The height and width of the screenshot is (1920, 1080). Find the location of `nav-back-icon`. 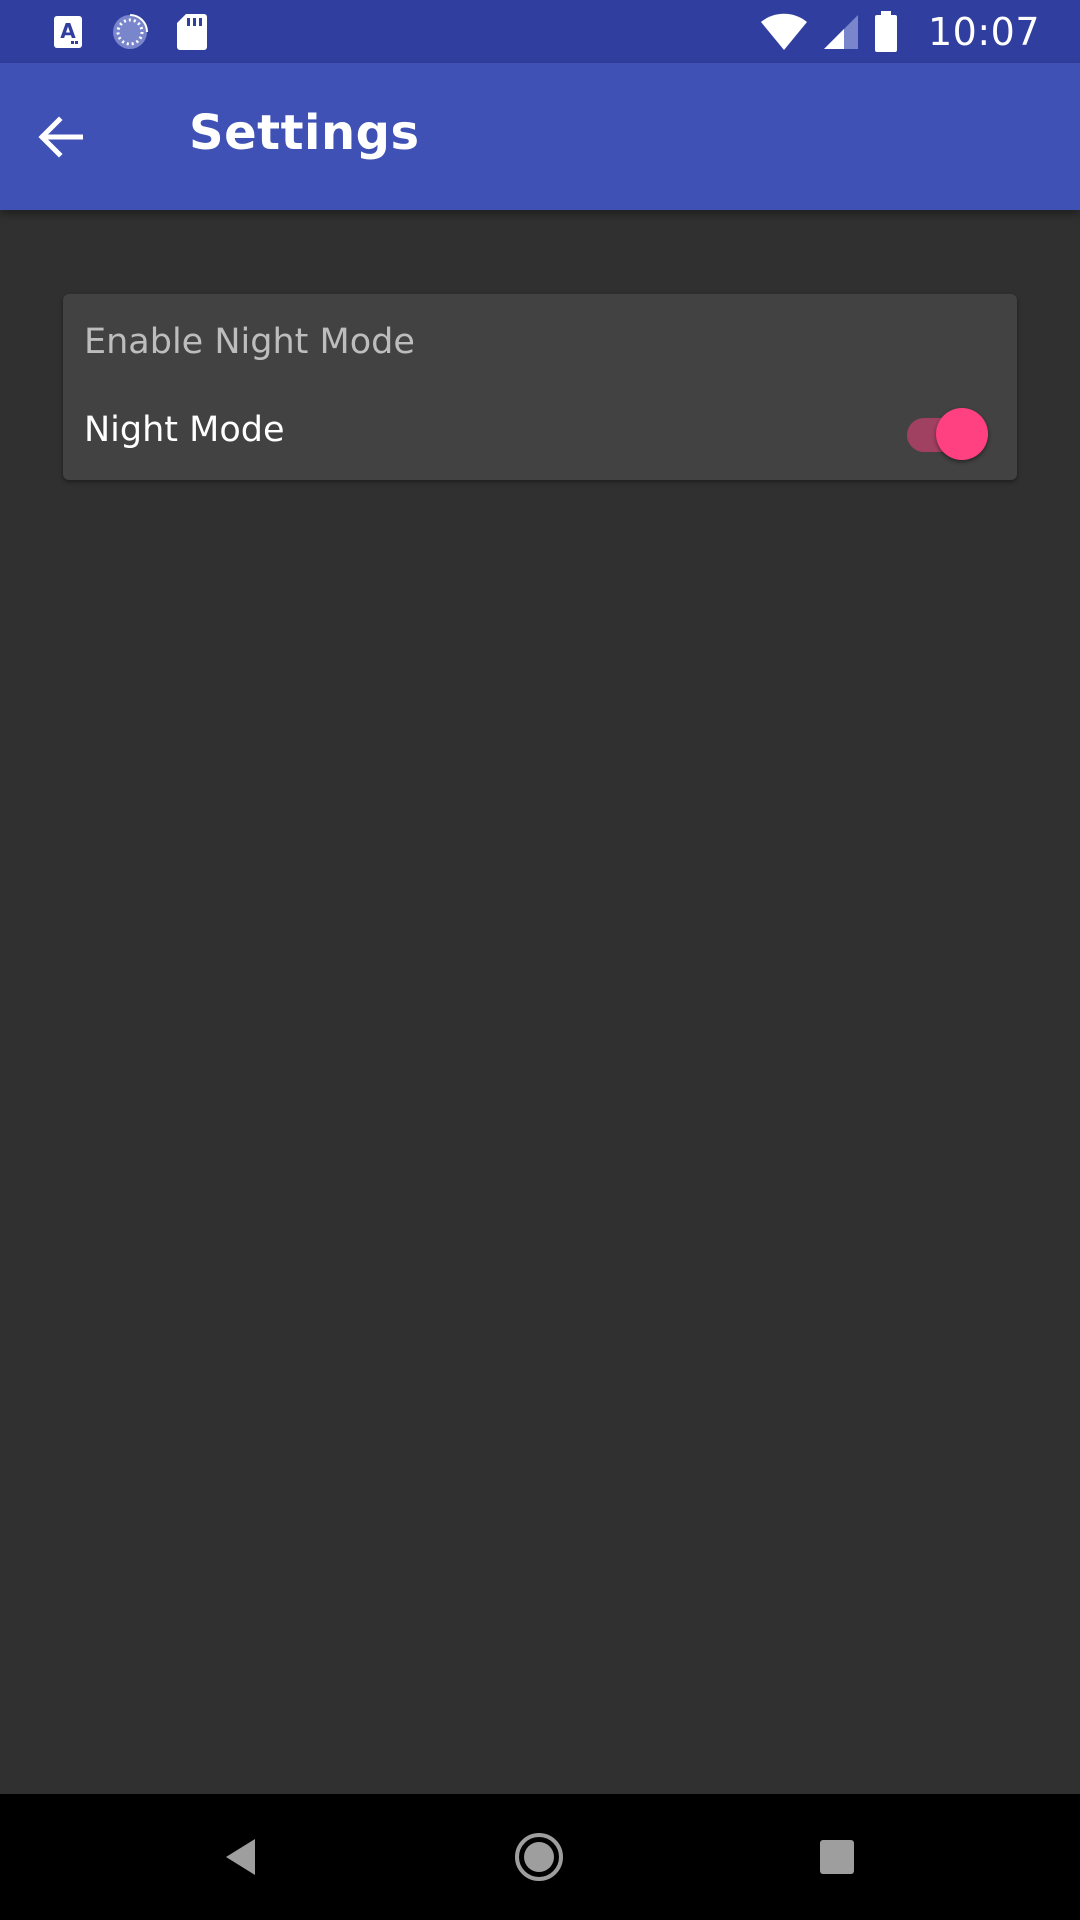

nav-back-icon is located at coordinates (240, 1857).